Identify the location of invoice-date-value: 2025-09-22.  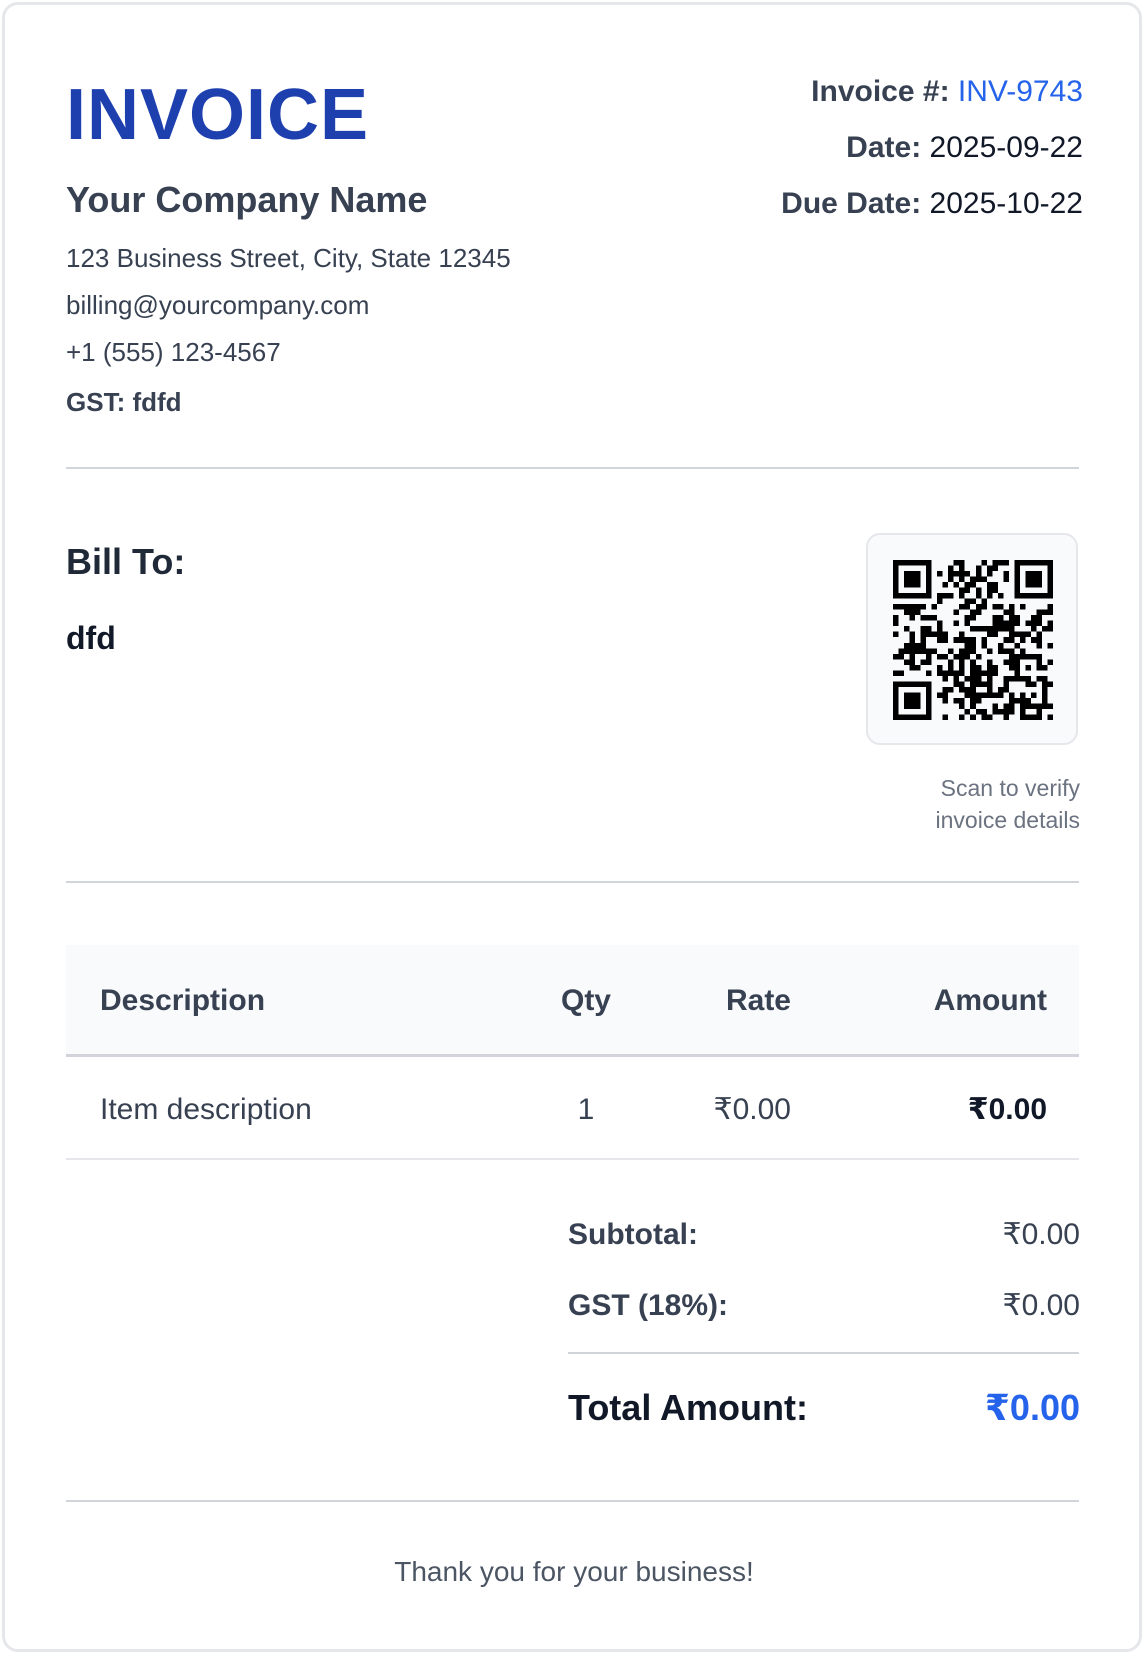
(1006, 147).